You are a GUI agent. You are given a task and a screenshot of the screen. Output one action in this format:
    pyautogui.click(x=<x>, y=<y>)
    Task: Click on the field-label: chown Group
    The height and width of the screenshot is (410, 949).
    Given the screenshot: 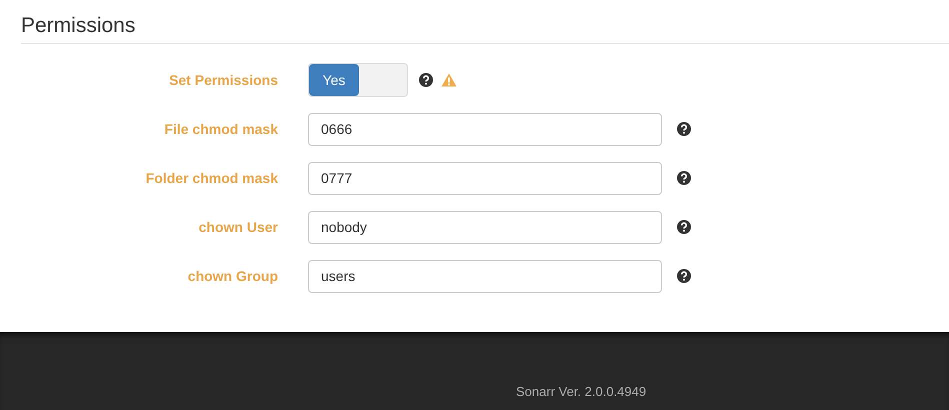 What is the action you would take?
    pyautogui.click(x=232, y=276)
    